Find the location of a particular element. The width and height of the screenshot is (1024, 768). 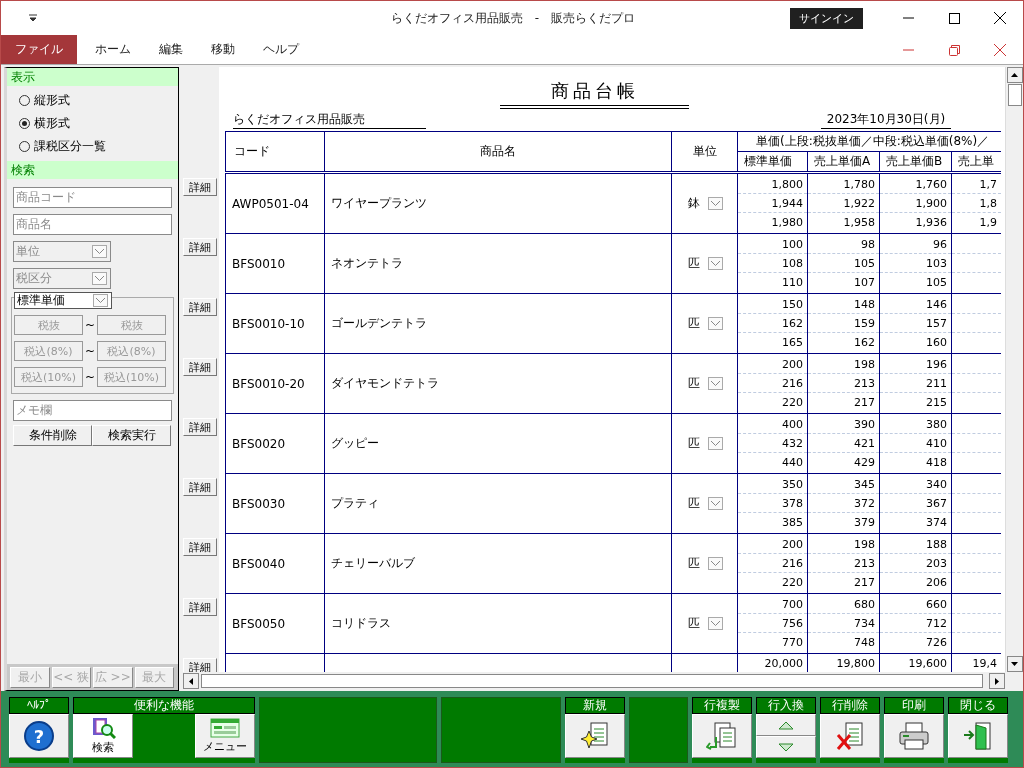

exit-door-icon is located at coordinates (978, 736).